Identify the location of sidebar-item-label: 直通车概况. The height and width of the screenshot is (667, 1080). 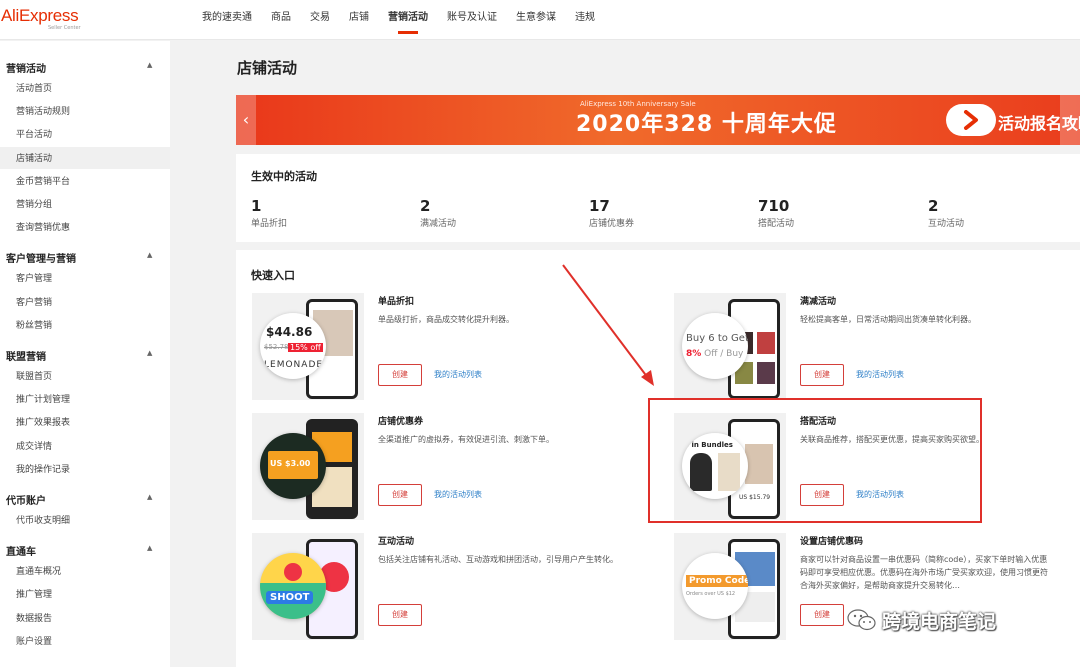
(39, 572).